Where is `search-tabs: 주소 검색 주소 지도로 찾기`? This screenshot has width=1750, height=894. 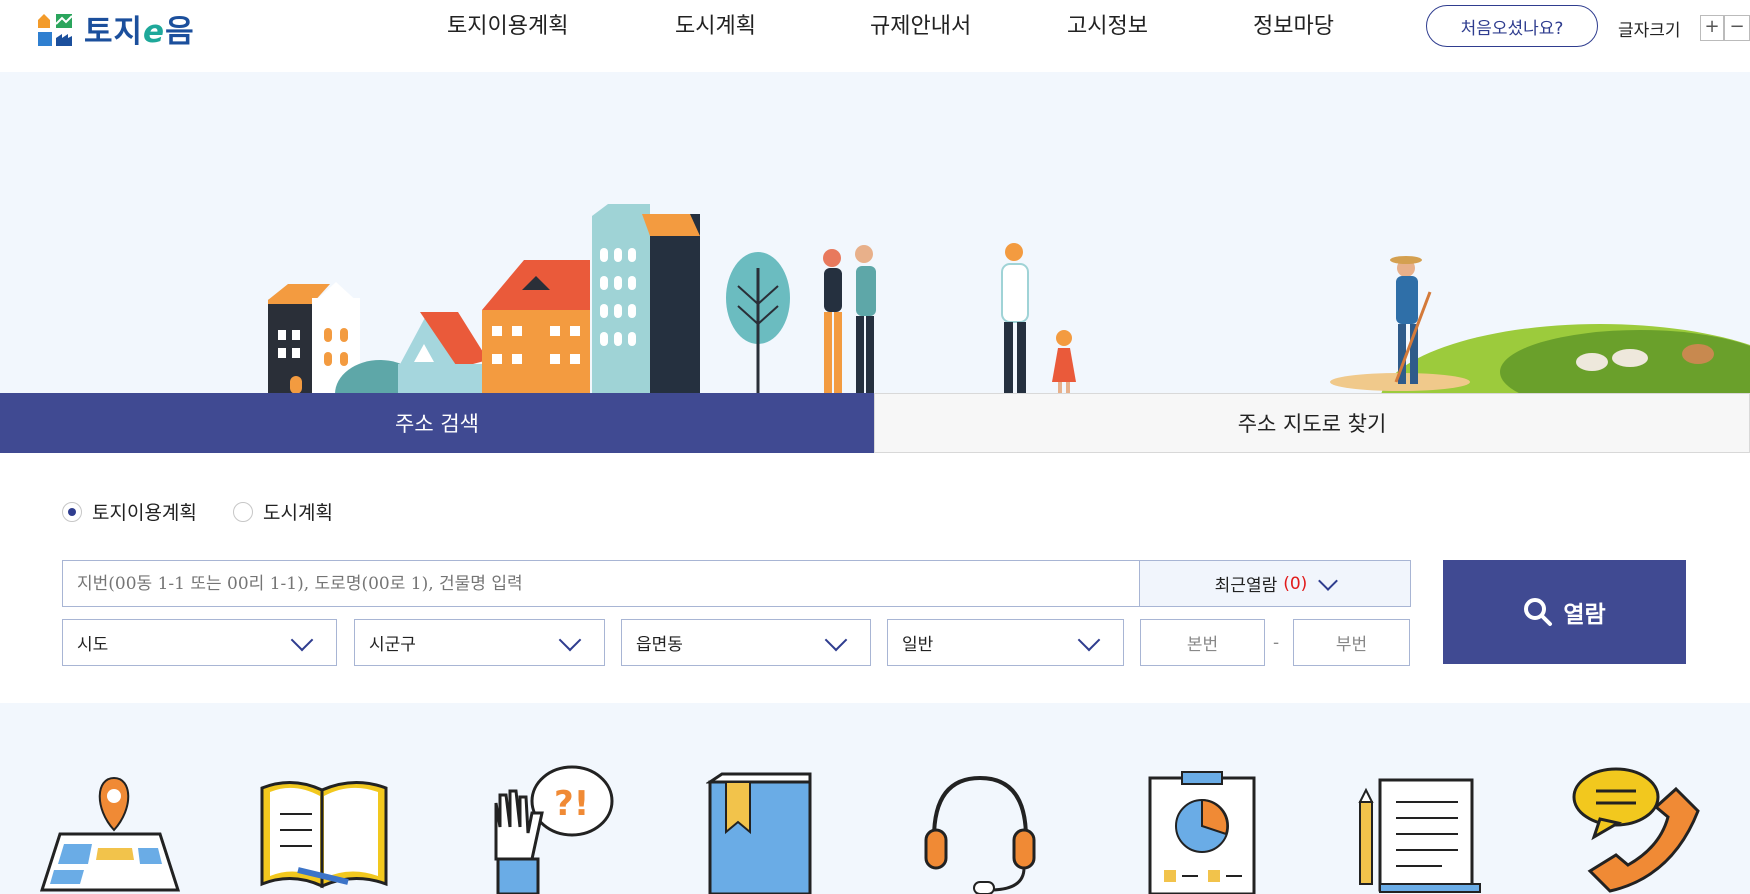
search-tabs: 주소 검색 주소 지도로 찾기 is located at coordinates (875, 429).